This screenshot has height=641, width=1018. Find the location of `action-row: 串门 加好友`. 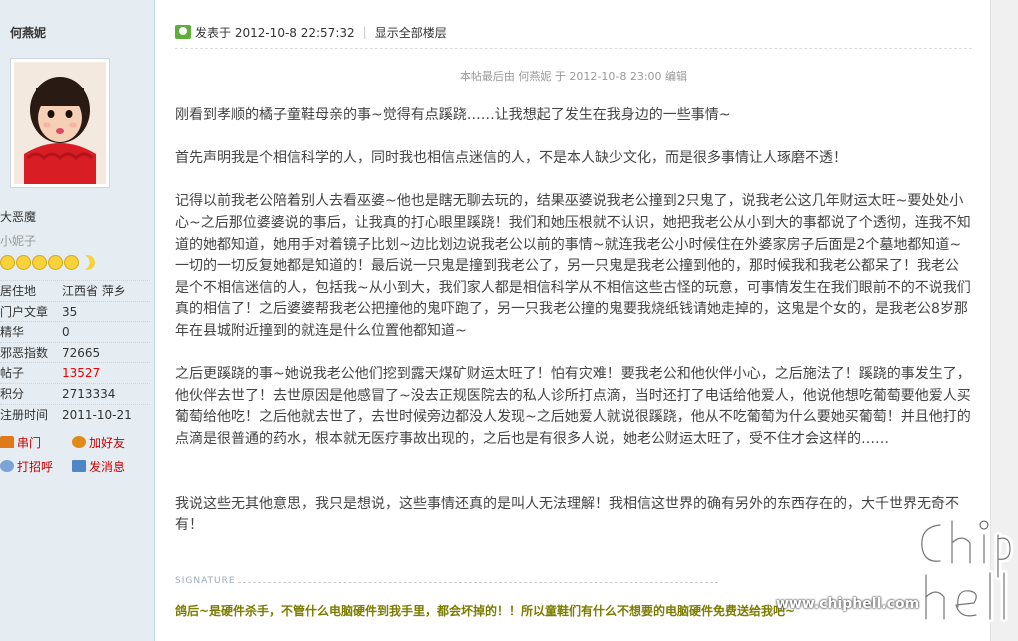

action-row: 串门 加好友 is located at coordinates (75, 442).